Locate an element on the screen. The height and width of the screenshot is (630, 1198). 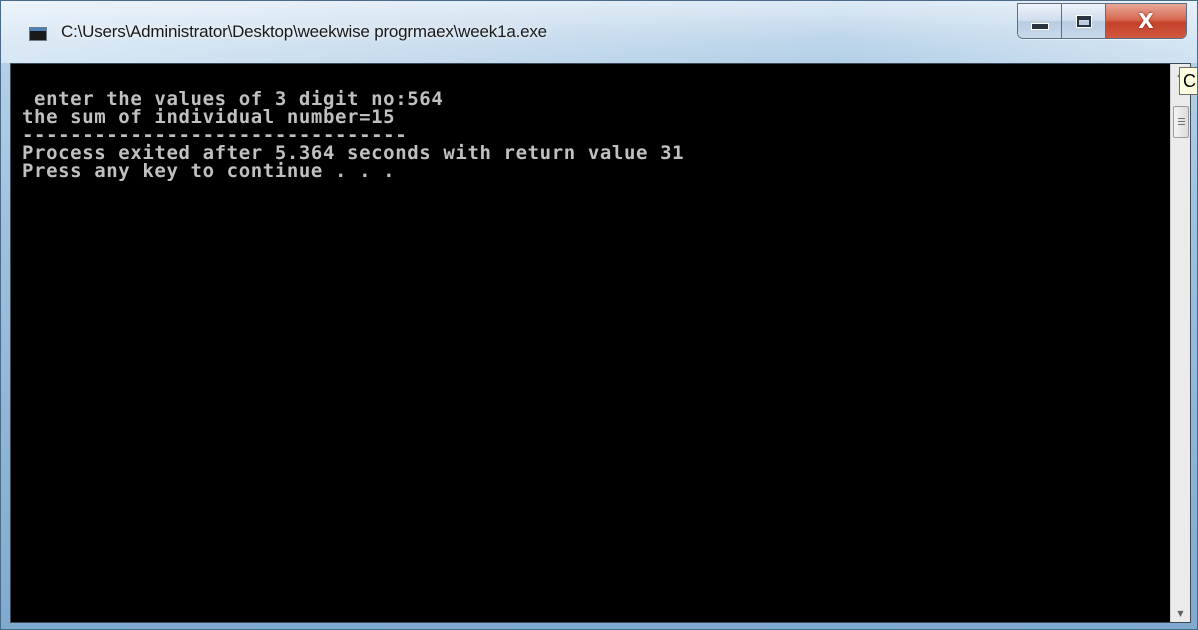
scroll-thumb is located at coordinates (1181, 122).